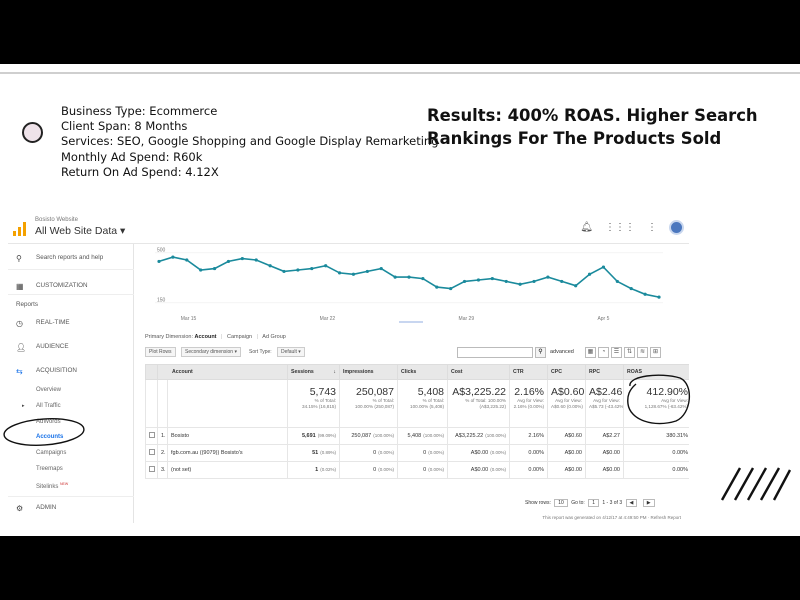  I want to click on col-account: Account, so click(222, 372).